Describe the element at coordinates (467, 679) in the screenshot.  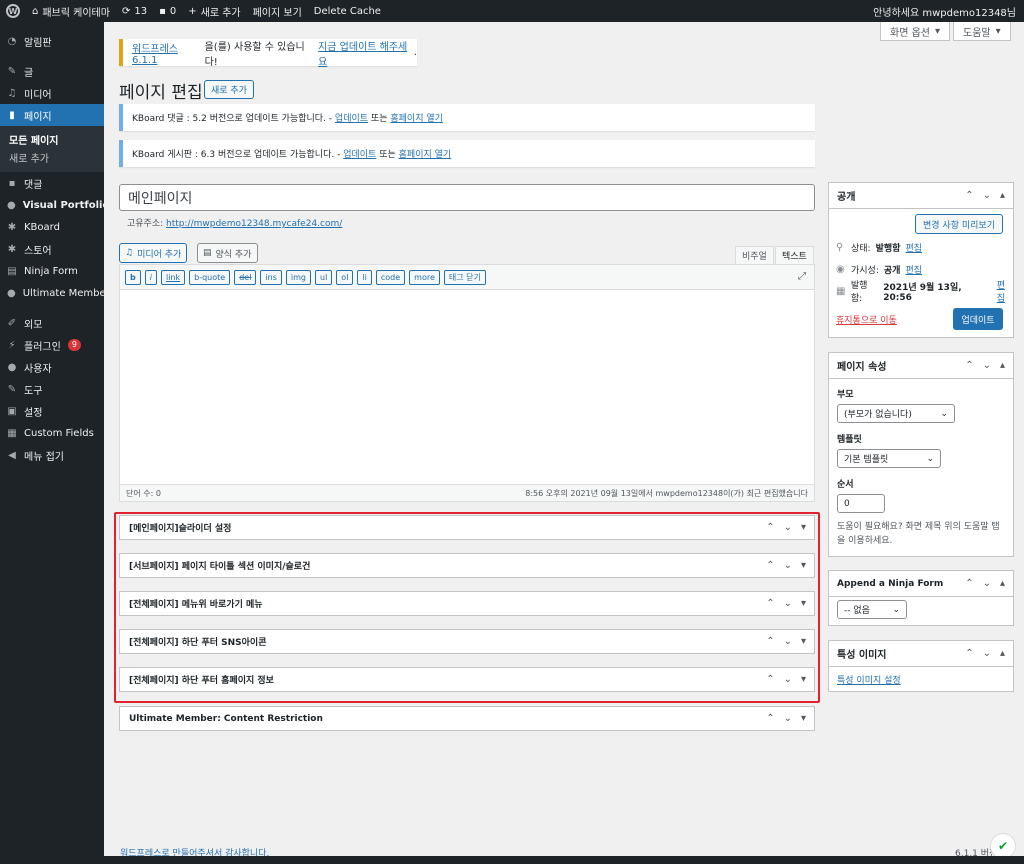
I see `metabox-footer-info: [전체페이지] 하단 푸터 홈페이지 정보 ⌃ ⌄ ▾` at that location.